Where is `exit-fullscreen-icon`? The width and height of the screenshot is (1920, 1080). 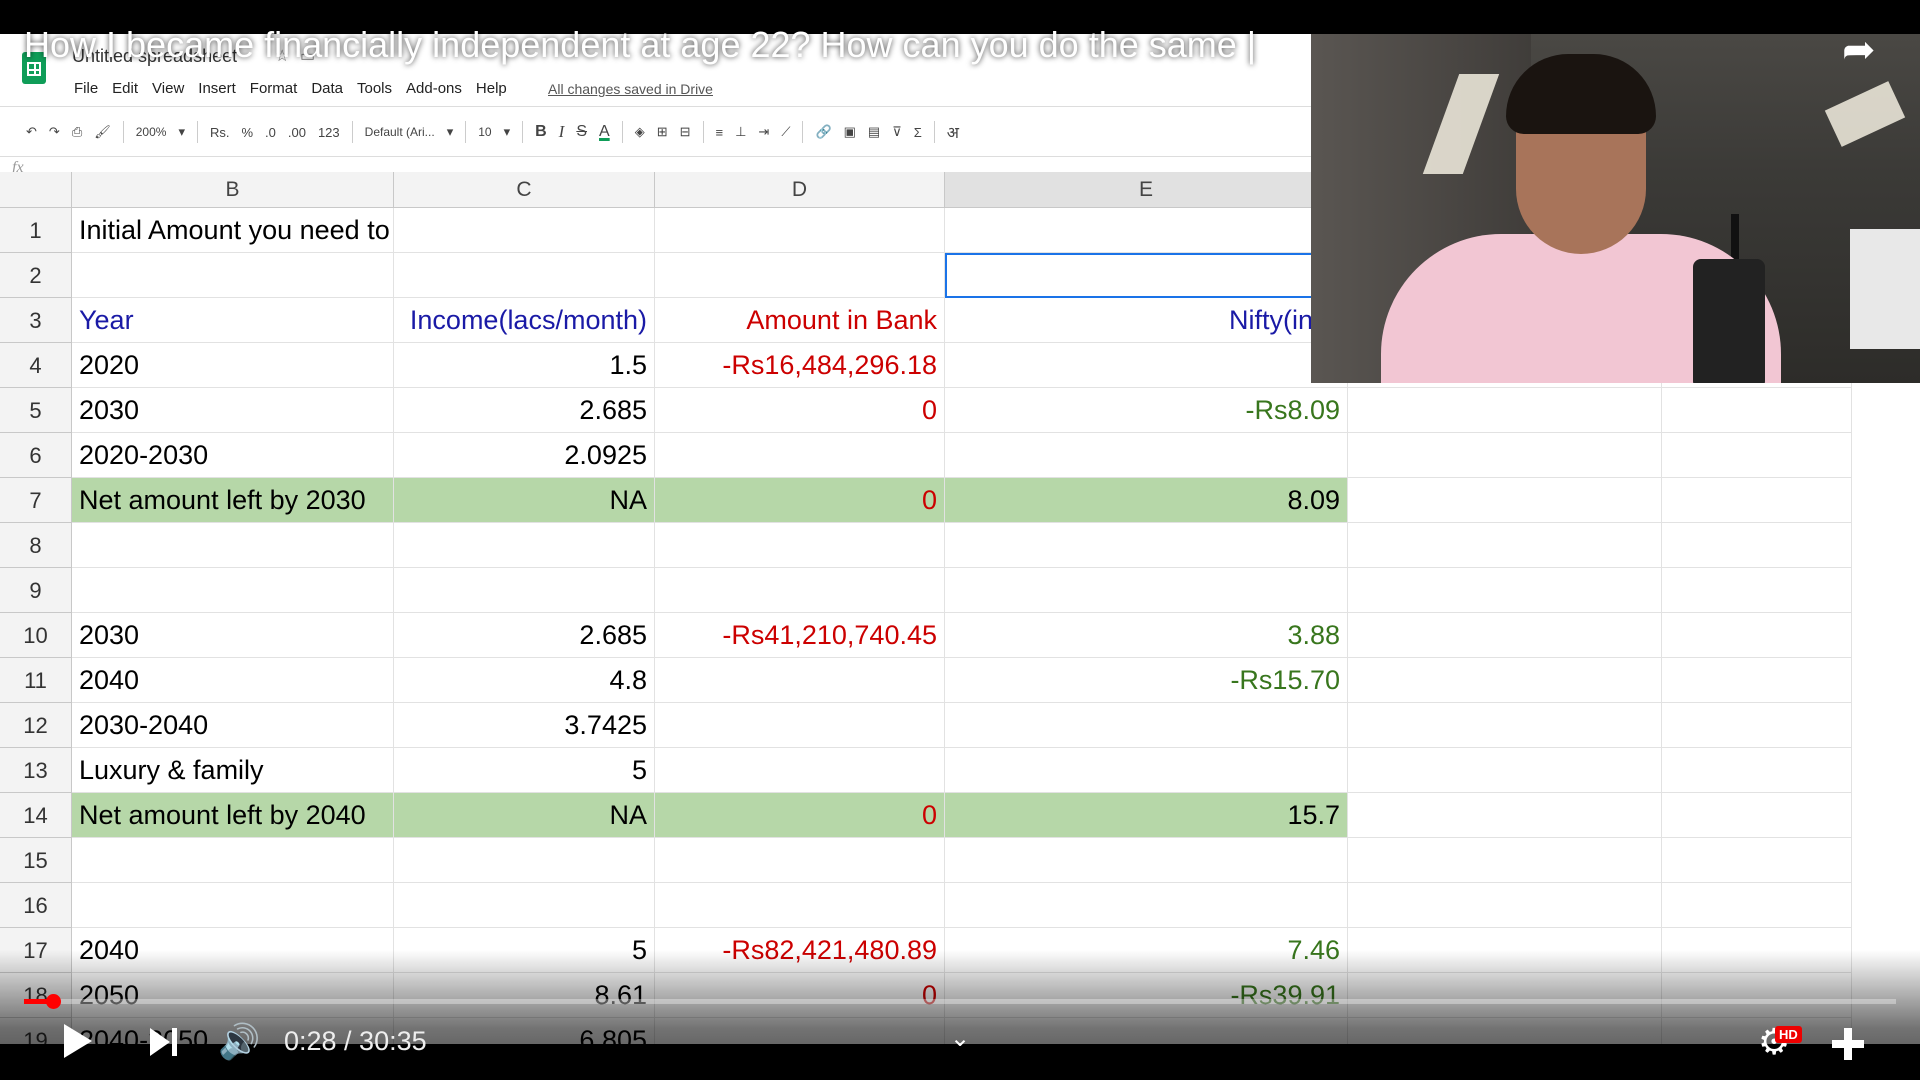
exit-fullscreen-icon is located at coordinates (1848, 1044).